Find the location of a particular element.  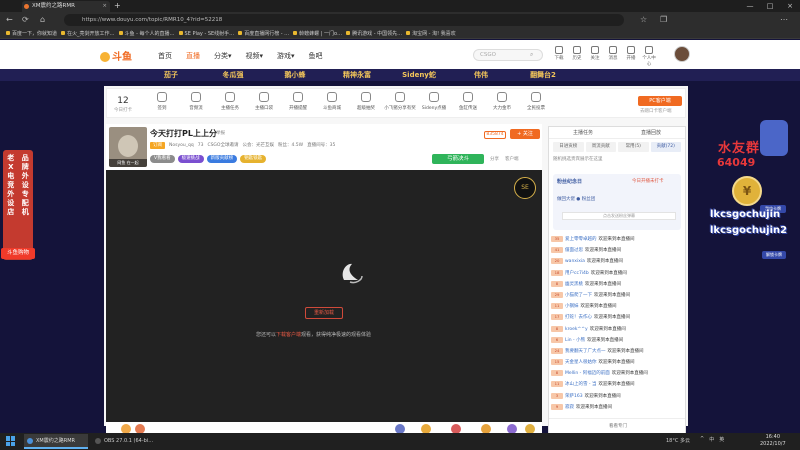

tool-audio: 音频流 is located at coordinates (196, 101).